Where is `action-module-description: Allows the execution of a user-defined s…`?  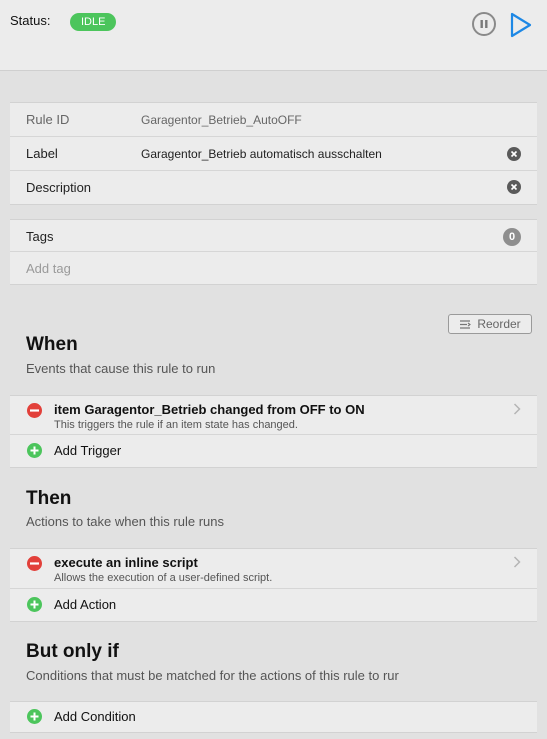 action-module-description: Allows the execution of a user-defined s… is located at coordinates (163, 578).